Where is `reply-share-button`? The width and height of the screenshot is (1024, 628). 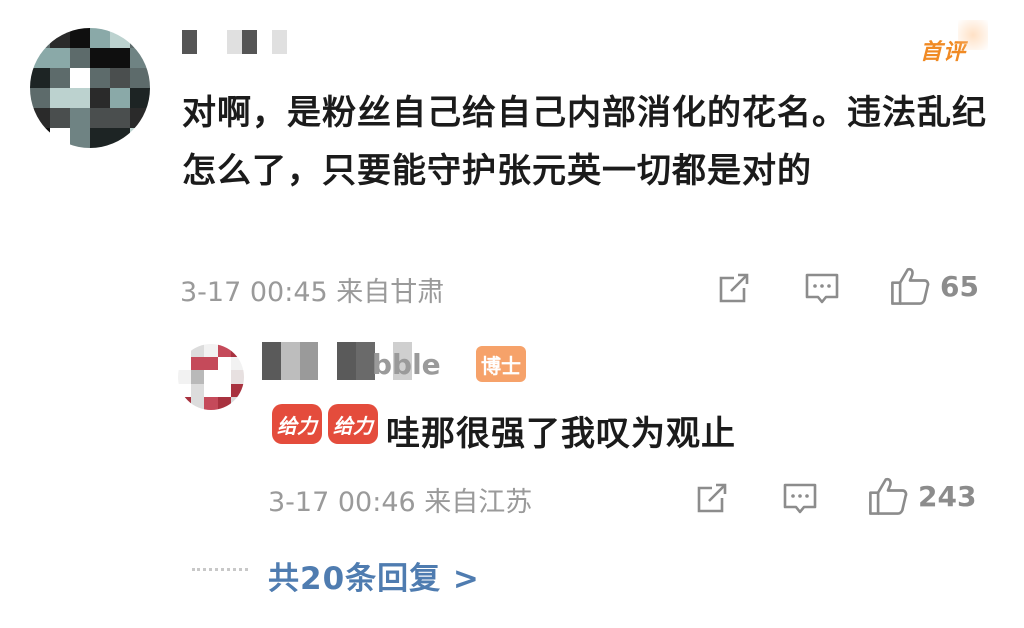
reply-share-button is located at coordinates (712, 500).